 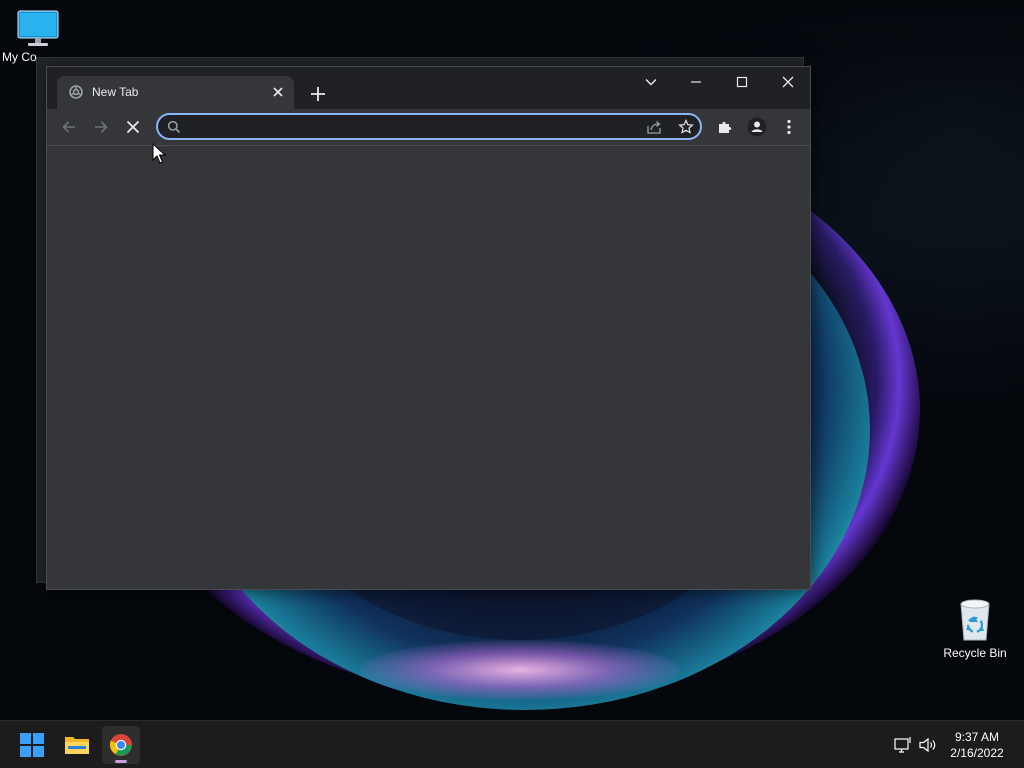 What do you see at coordinates (977, 737) in the screenshot?
I see `clock-time: 9:37 AM` at bounding box center [977, 737].